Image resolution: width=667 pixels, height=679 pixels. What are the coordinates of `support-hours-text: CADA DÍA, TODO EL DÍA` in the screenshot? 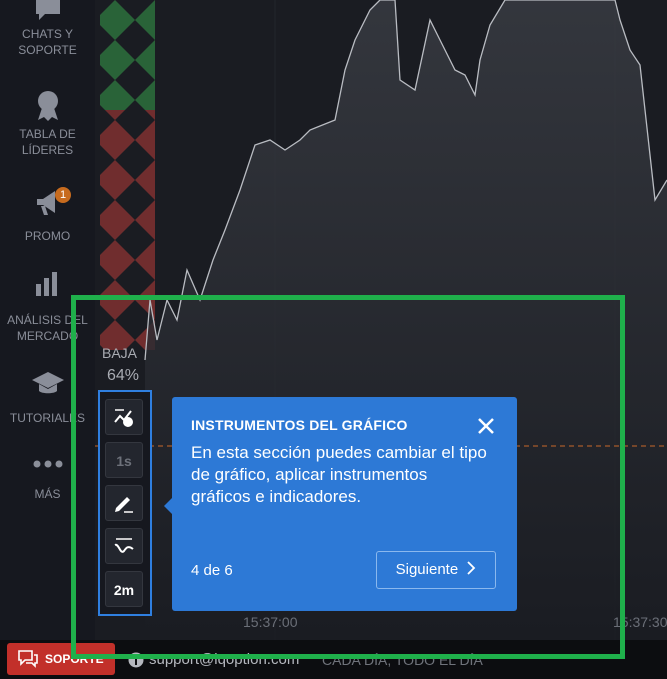 It's located at (402, 660).